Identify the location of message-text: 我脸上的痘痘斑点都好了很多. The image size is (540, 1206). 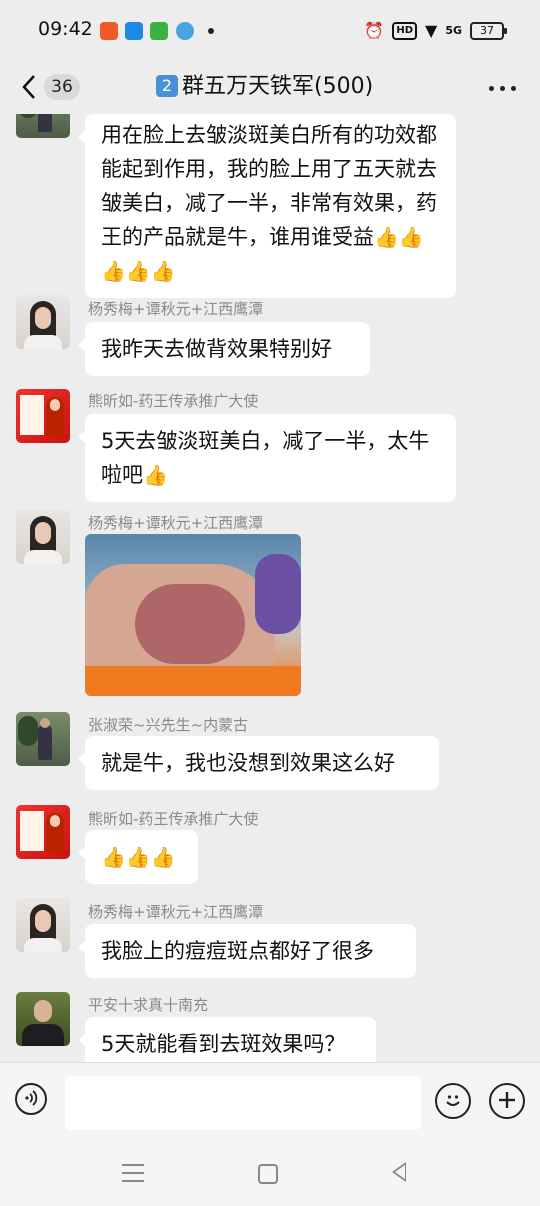
(237, 951).